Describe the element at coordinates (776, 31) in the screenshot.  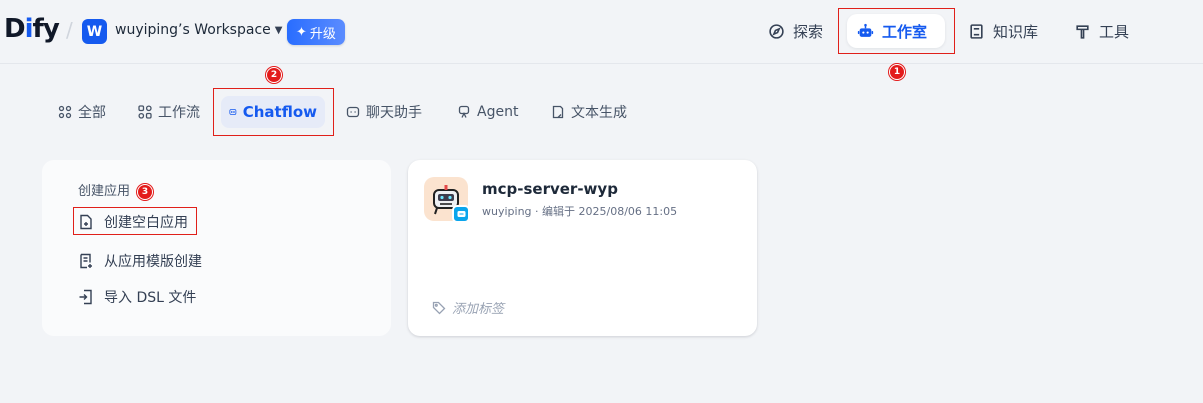
I see `compass-icon` at that location.